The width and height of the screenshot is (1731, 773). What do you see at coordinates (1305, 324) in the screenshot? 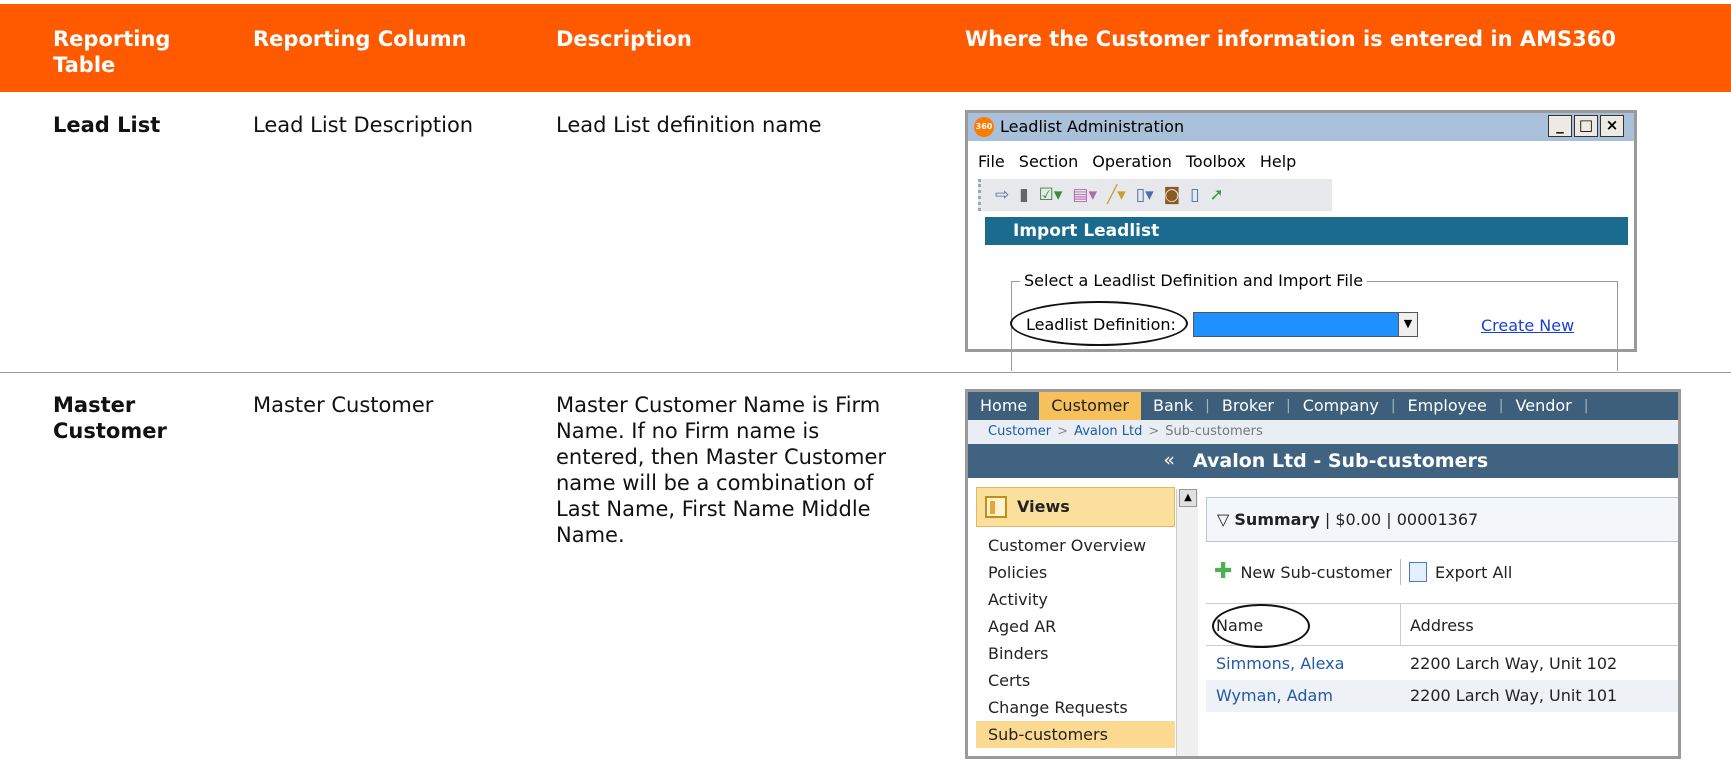
I see `leadlist-definition-select: ▼` at bounding box center [1305, 324].